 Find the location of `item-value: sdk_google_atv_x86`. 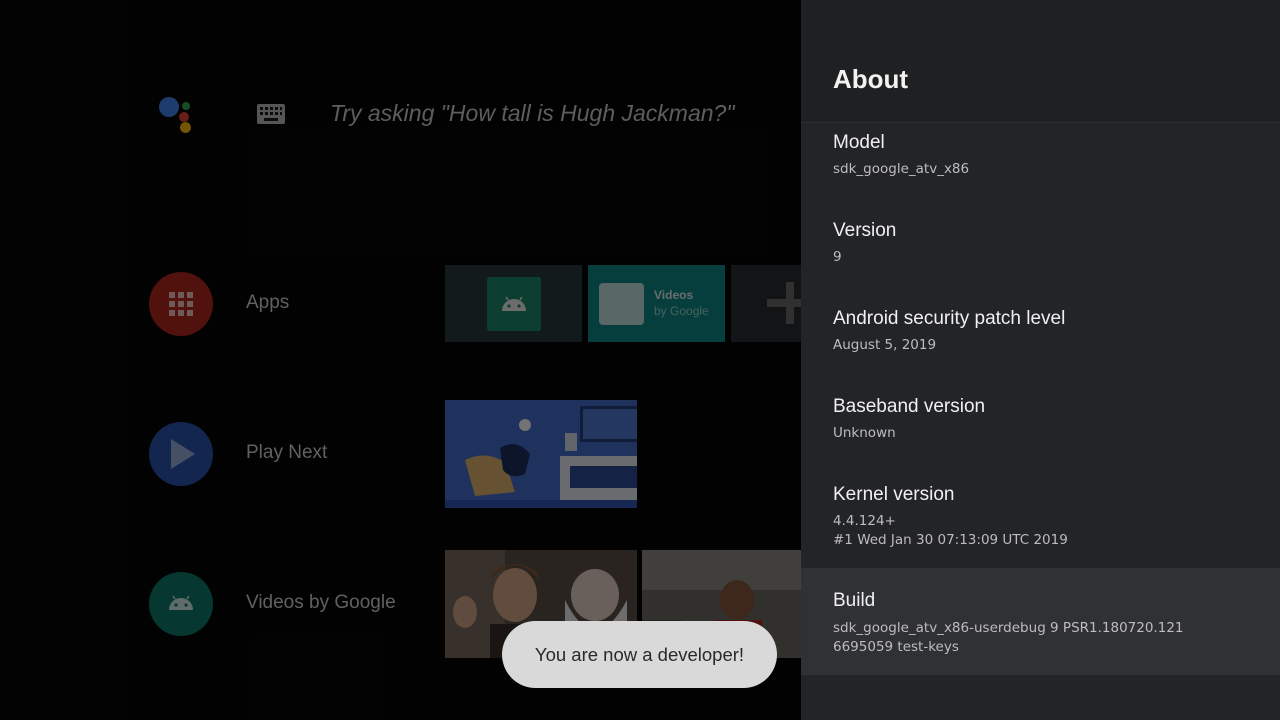

item-value: sdk_google_atv_x86 is located at coordinates (901, 169).